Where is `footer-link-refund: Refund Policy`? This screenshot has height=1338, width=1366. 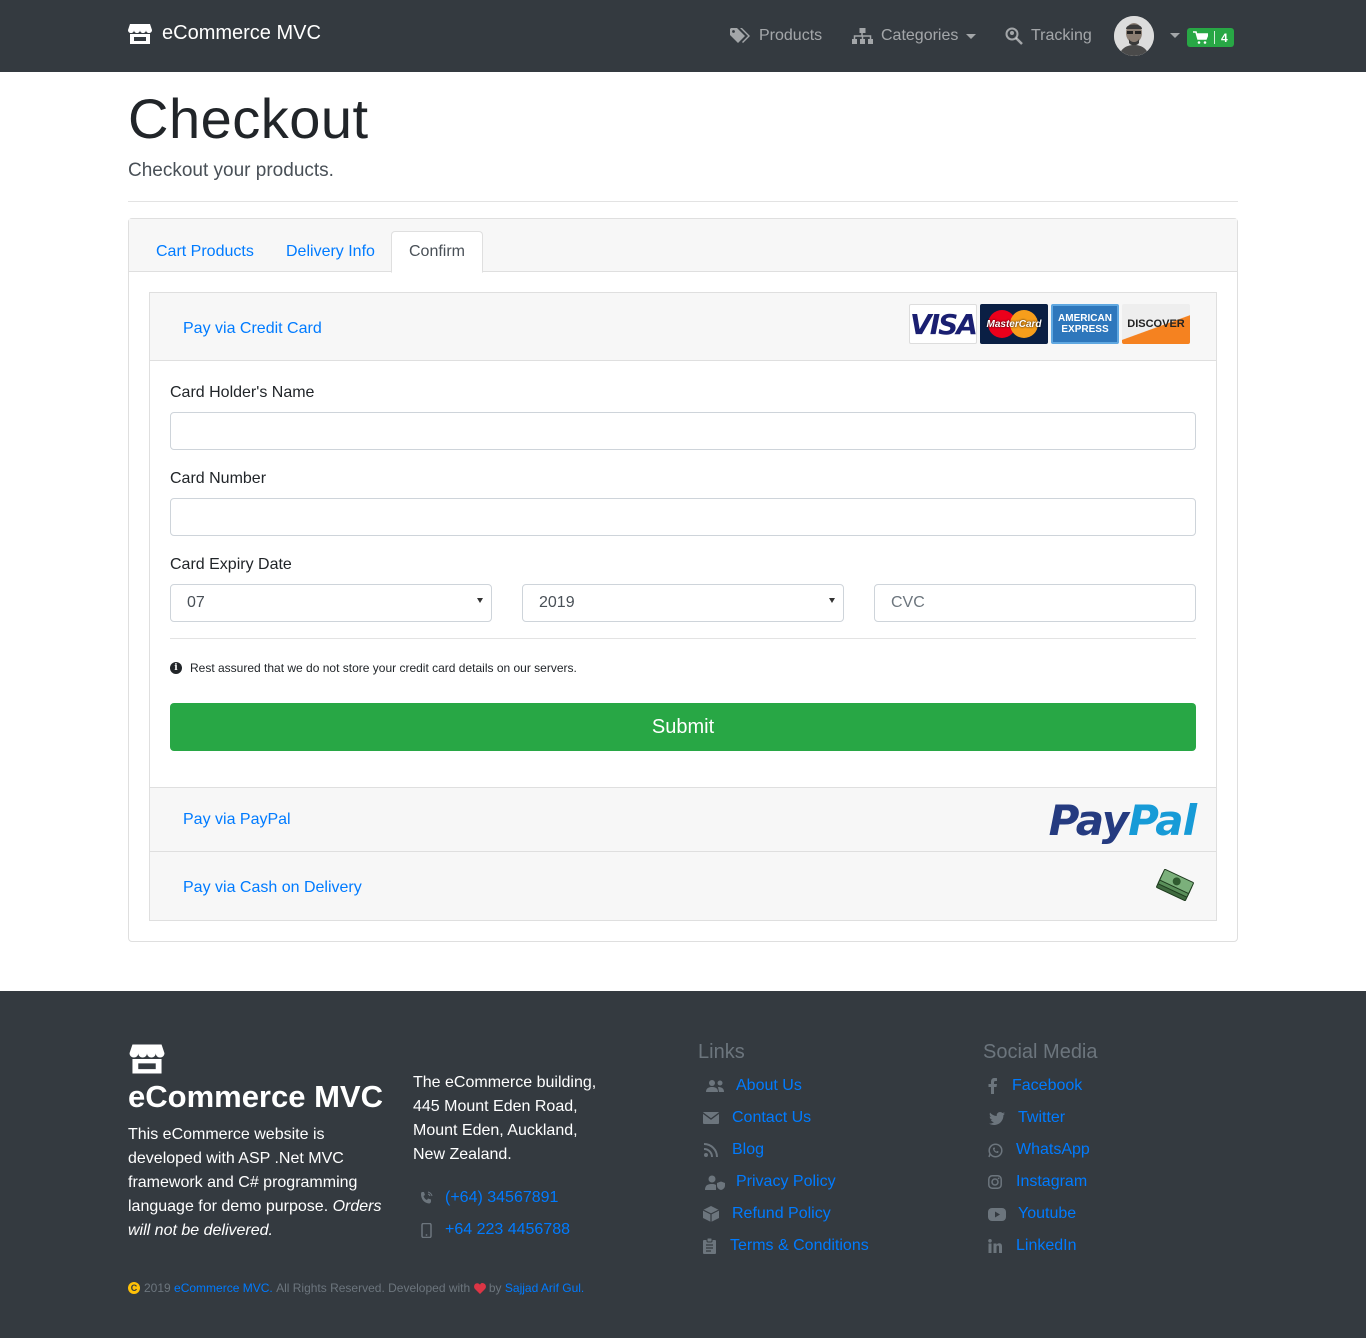
footer-link-refund: Refund Policy is located at coordinates (765, 1214).